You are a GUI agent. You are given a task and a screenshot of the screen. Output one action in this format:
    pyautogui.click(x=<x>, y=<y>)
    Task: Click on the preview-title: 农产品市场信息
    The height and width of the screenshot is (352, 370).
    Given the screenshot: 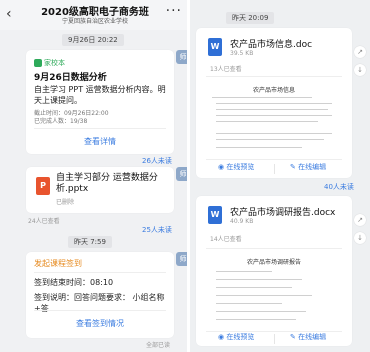 What is the action you would take?
    pyautogui.click(x=273, y=90)
    